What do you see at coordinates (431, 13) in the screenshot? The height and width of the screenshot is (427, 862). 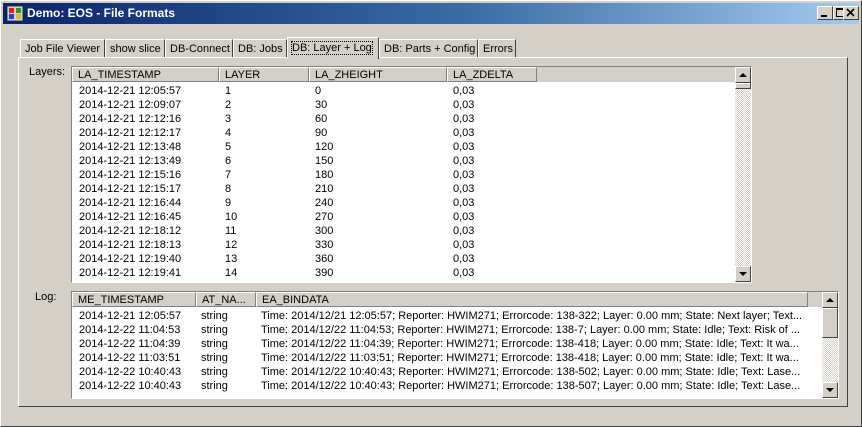 I see `title-bar: Demo: EOS - File Formats` at bounding box center [431, 13].